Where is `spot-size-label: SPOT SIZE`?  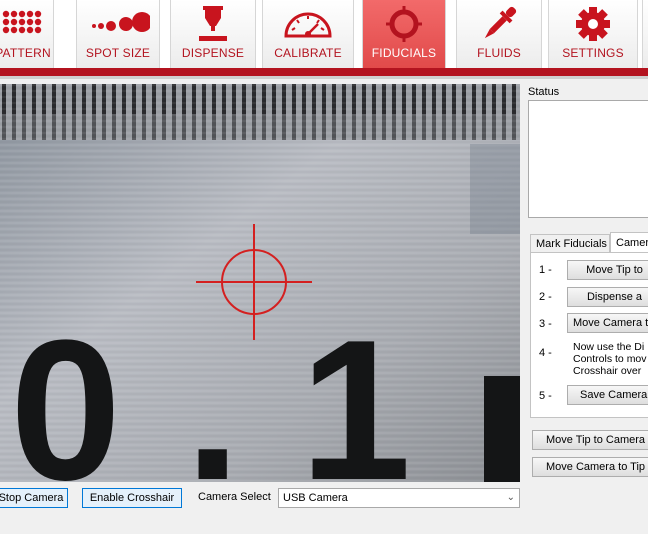 spot-size-label: SPOT SIZE is located at coordinates (118, 53).